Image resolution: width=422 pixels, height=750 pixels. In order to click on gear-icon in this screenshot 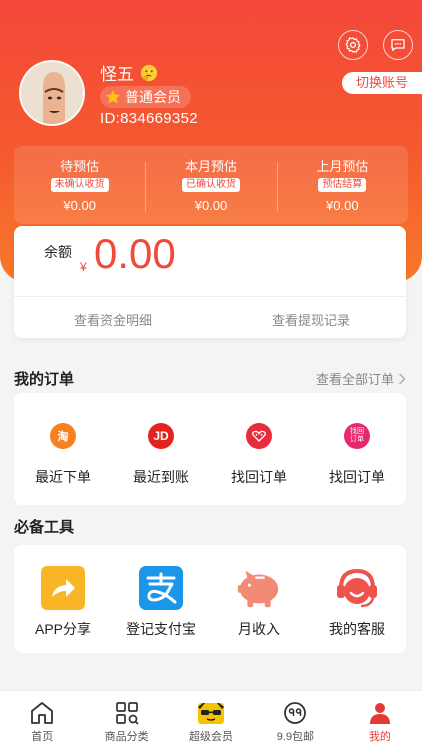, I will do `click(353, 45)`.